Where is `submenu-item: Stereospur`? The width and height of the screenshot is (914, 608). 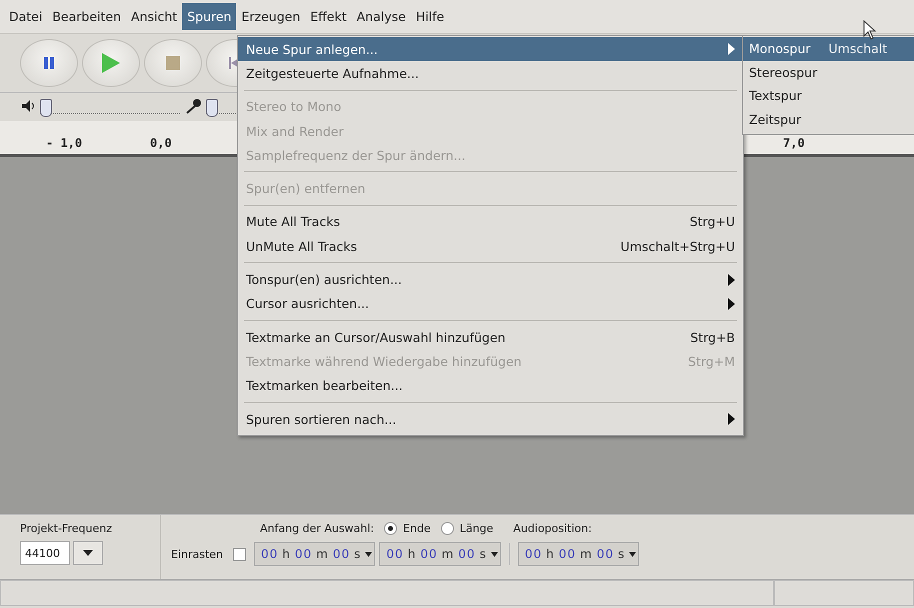 submenu-item: Stereospur is located at coordinates (828, 72).